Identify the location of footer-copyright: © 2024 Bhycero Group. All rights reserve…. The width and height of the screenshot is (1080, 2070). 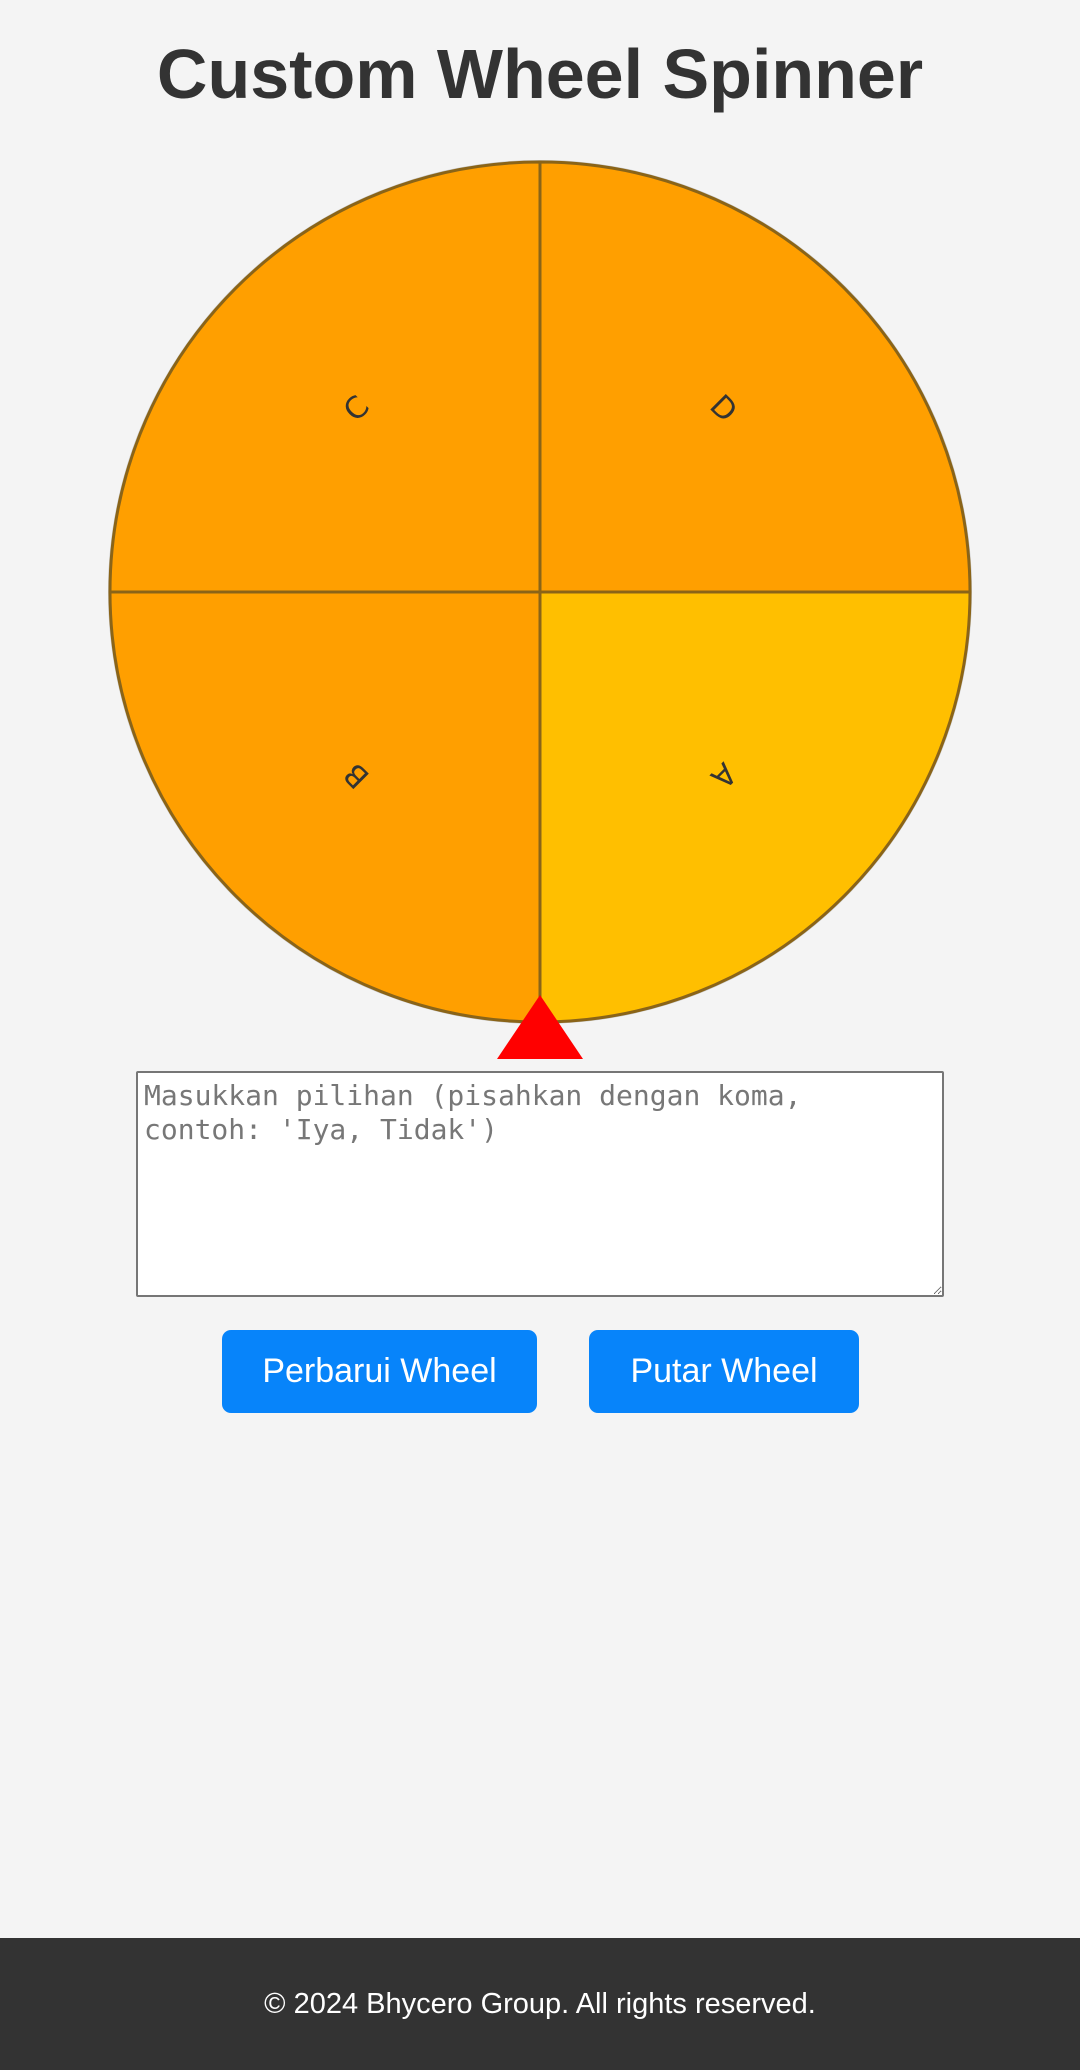
(540, 2004).